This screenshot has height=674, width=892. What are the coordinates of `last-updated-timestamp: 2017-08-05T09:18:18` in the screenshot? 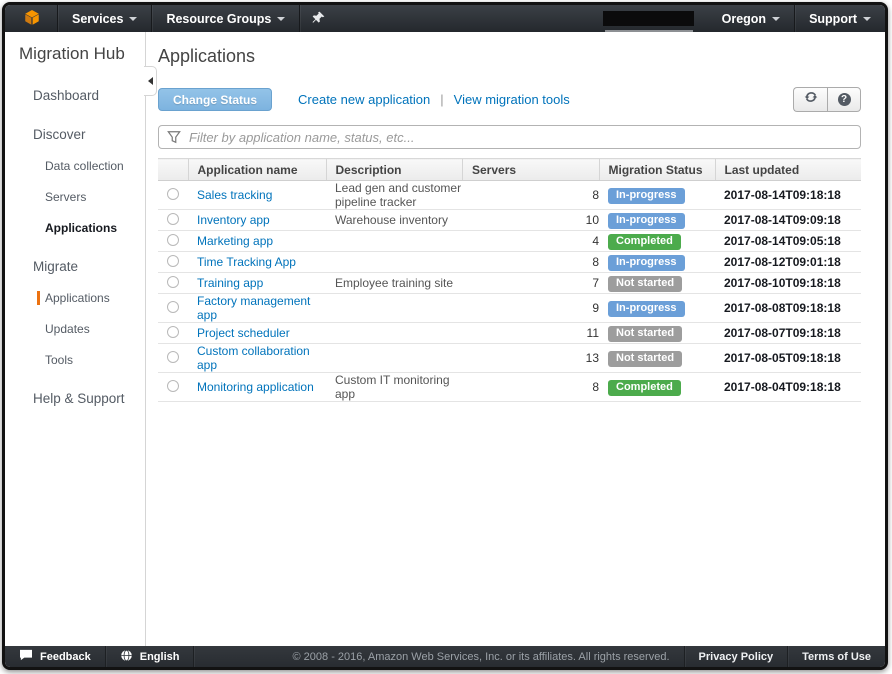 It's located at (788, 358).